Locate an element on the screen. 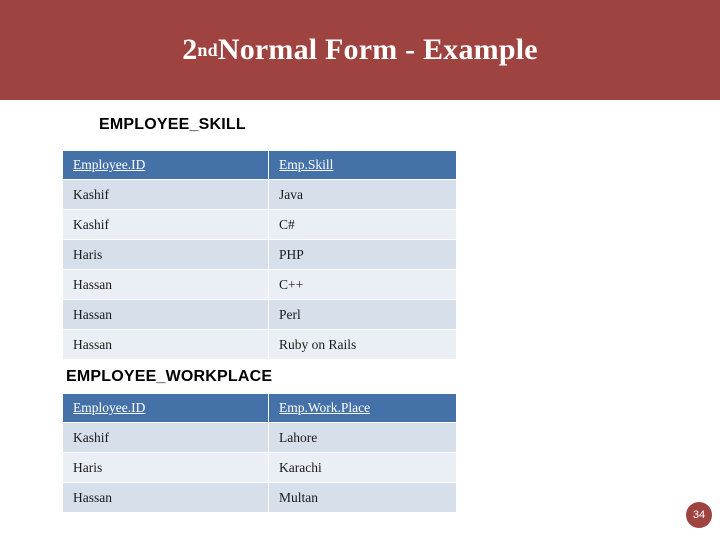  column-header-emp-skill: Emp.Skill is located at coordinates (362, 165).